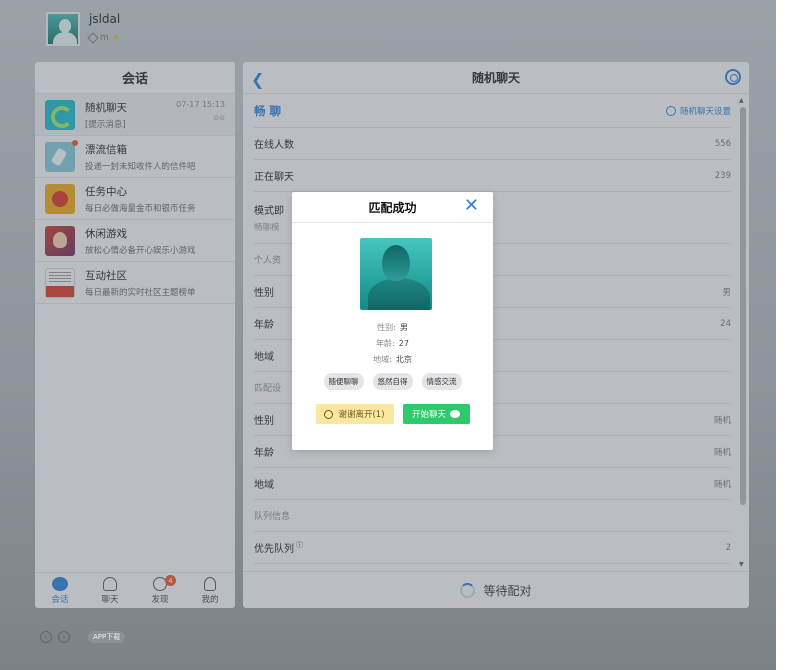 This screenshot has width=800, height=670. Describe the element at coordinates (343, 381) in the screenshot. I see `interest-tag: 随便聊聊` at that location.